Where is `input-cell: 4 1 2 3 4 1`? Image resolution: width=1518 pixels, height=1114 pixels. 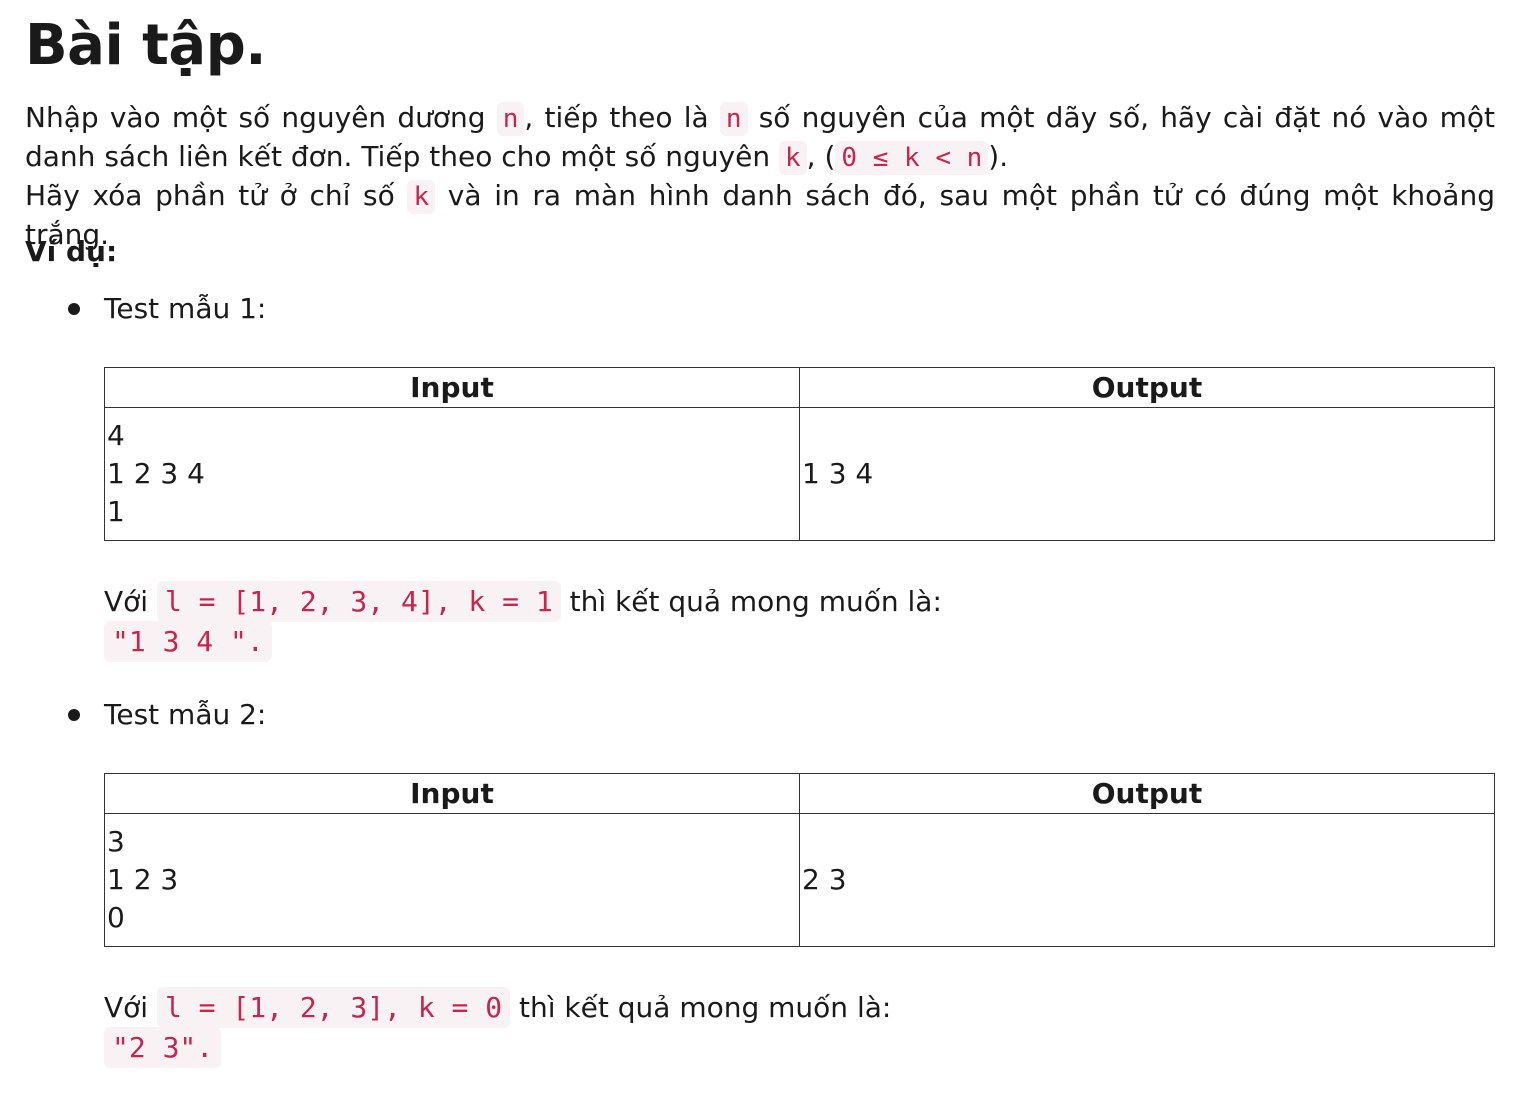 input-cell: 4 1 2 3 4 1 is located at coordinates (452, 474).